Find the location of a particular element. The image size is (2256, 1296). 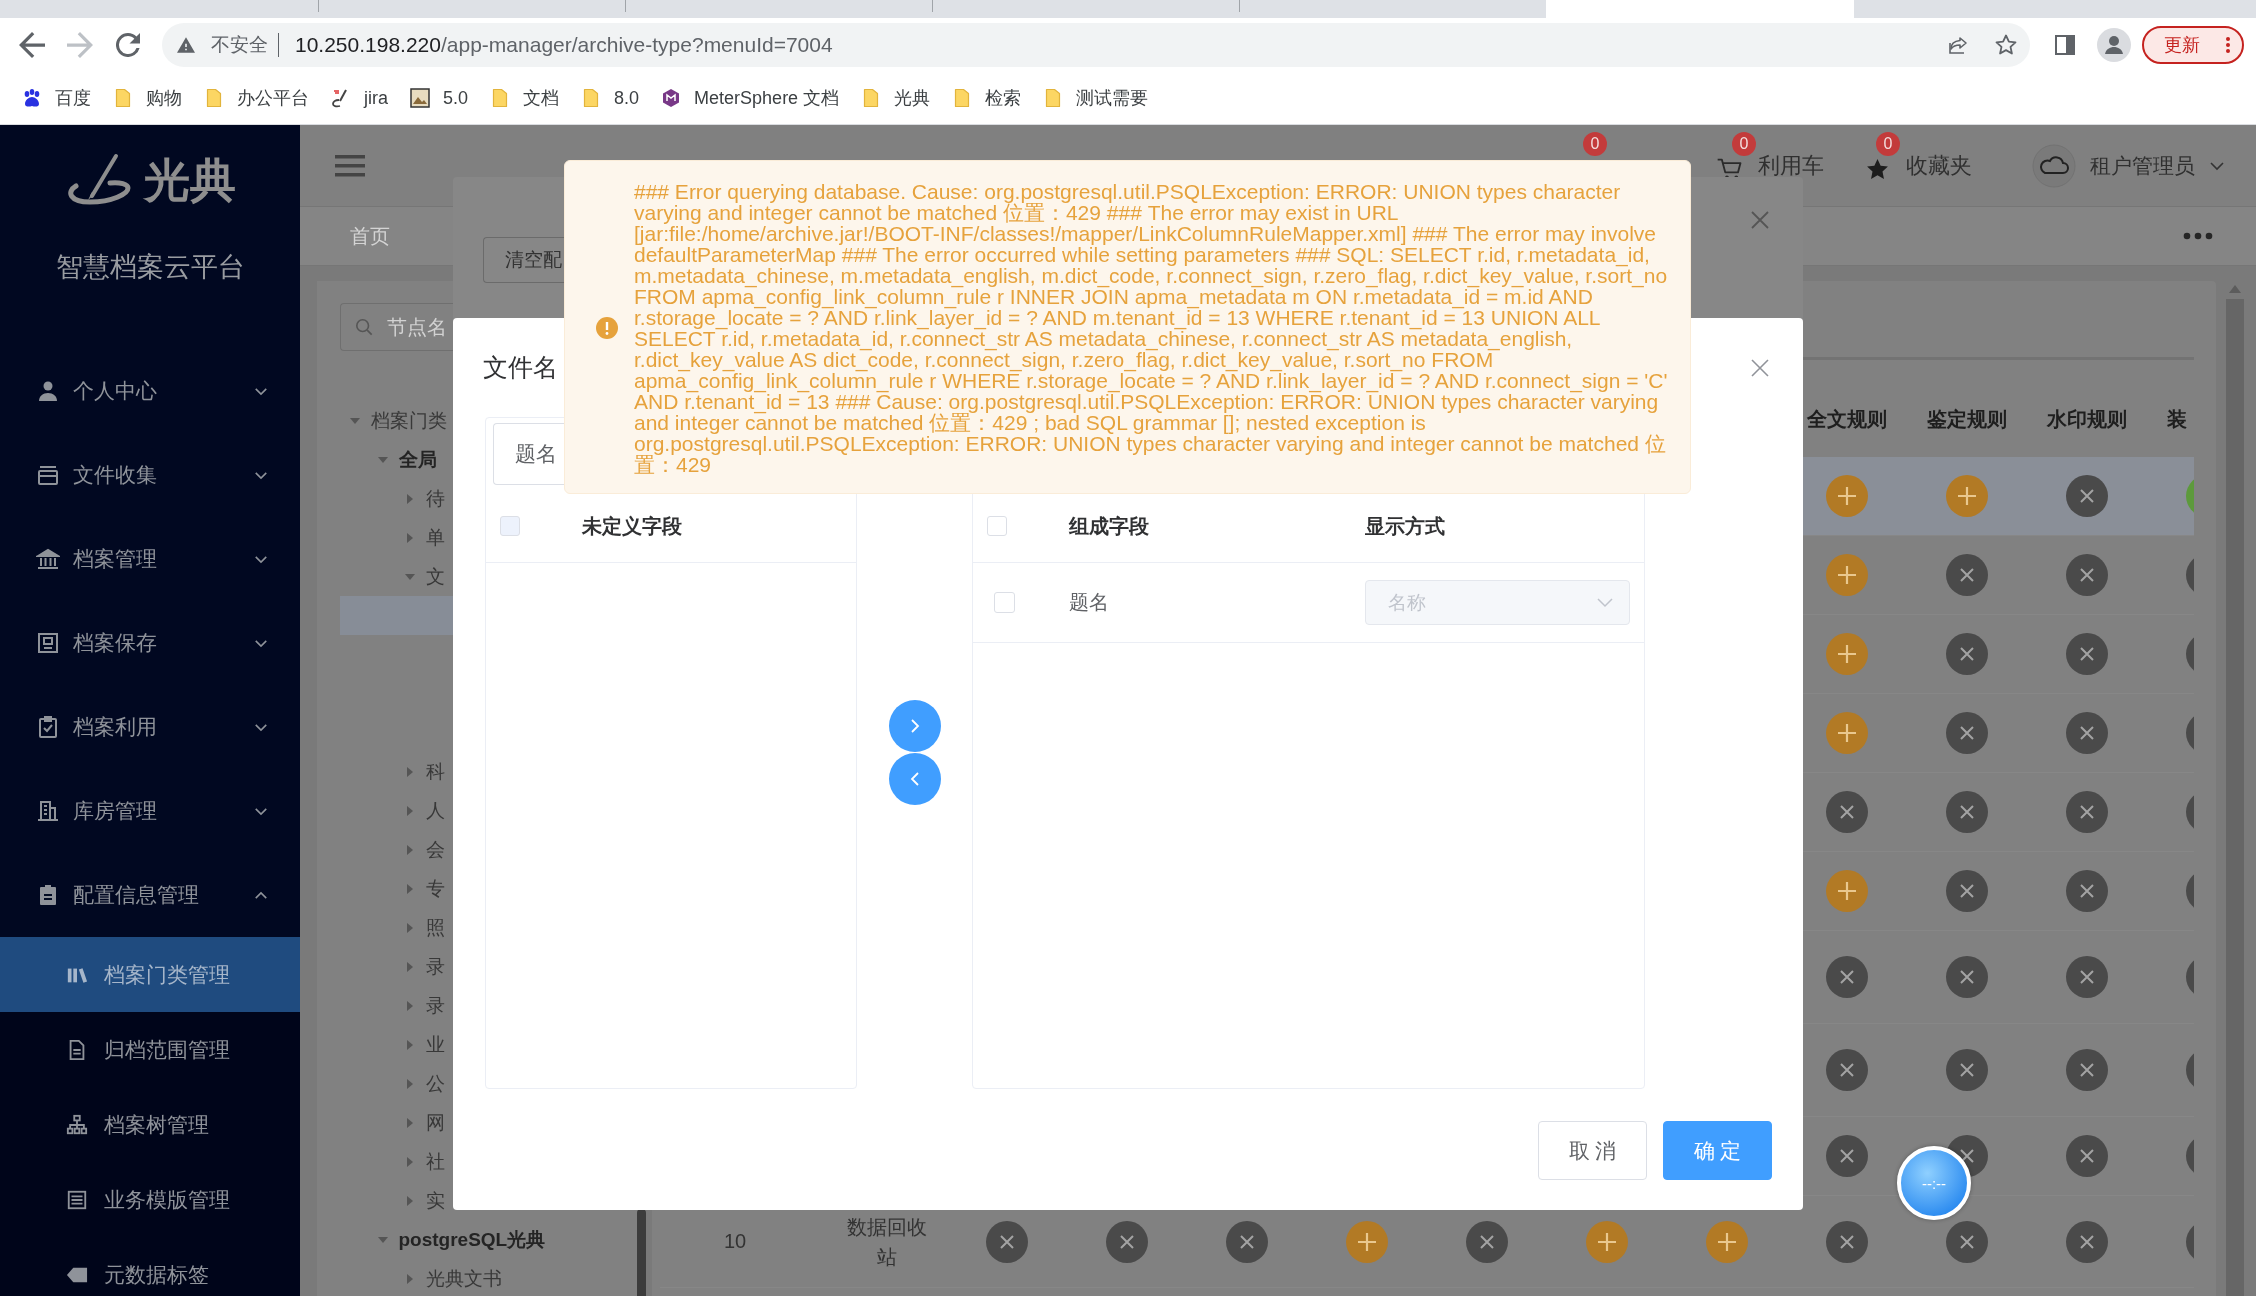

bookmark: 光典 is located at coordinates (896, 98).